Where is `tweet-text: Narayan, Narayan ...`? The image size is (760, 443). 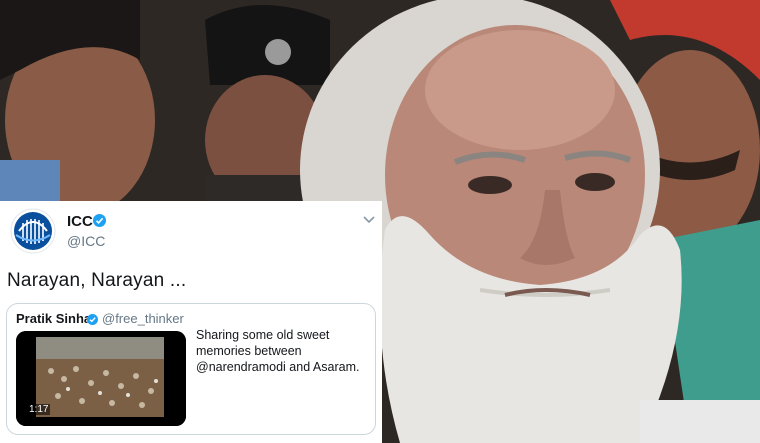 tweet-text: Narayan, Narayan ... is located at coordinates (97, 280).